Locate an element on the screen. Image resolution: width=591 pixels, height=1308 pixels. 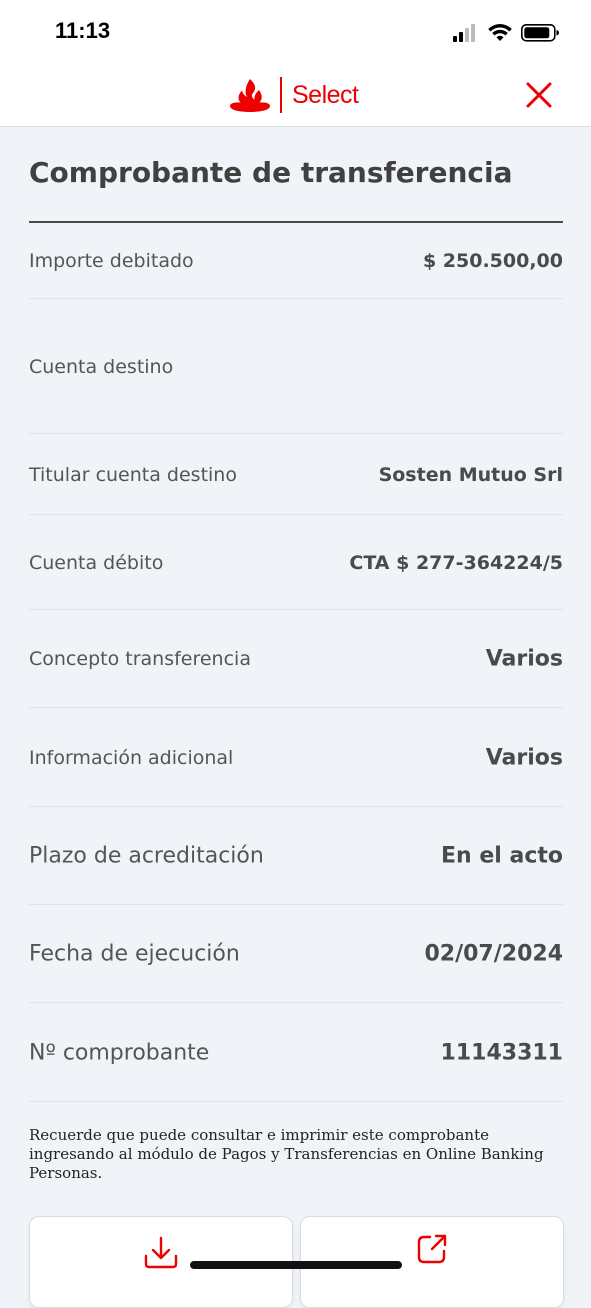
row-divider is located at coordinates (296, 1101).